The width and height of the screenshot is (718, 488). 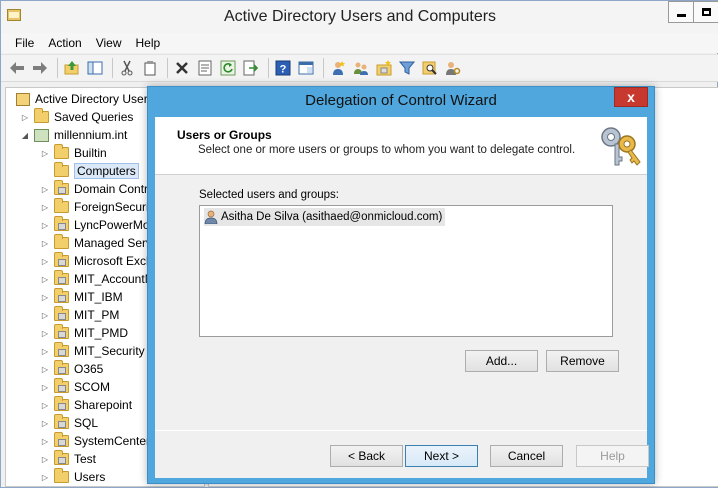 What do you see at coordinates (111, 189) in the screenshot?
I see `tree-item-label: Domain Contr` at bounding box center [111, 189].